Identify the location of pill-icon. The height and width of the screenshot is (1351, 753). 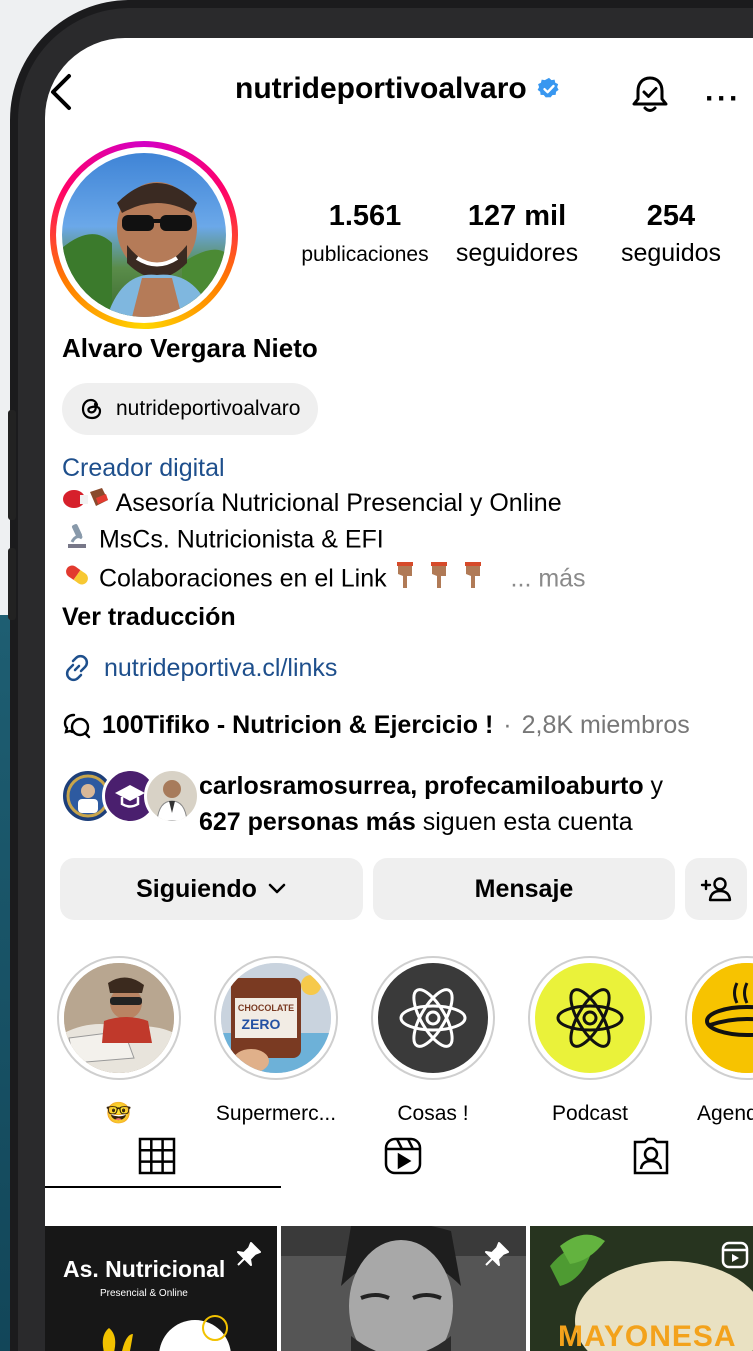
(77, 580).